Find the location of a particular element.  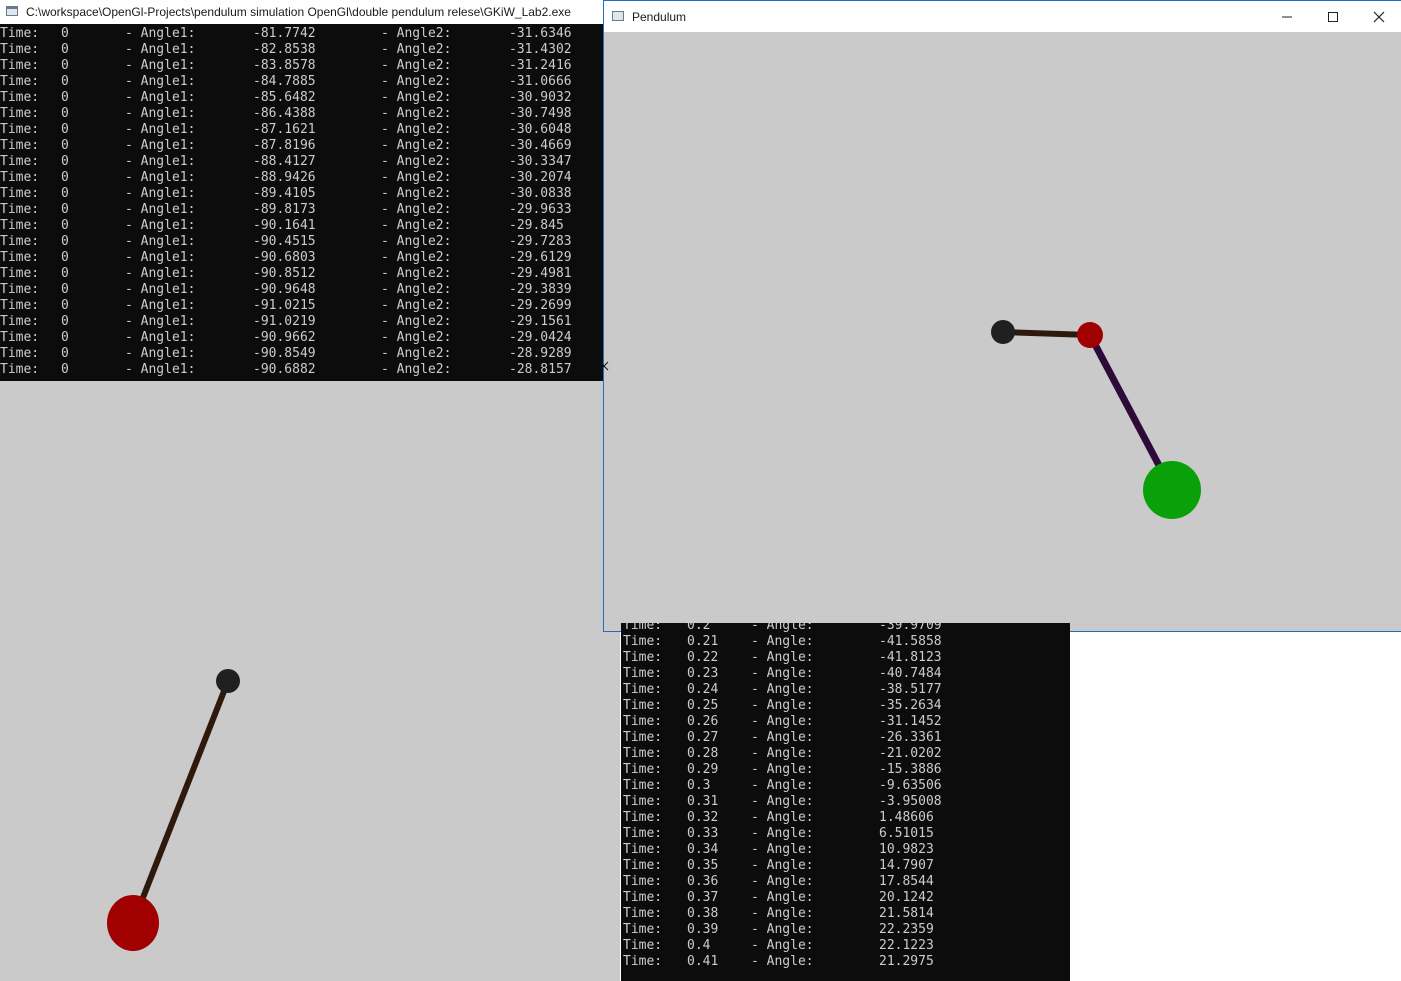

angle-value: 17.8544 is located at coordinates (906, 881).